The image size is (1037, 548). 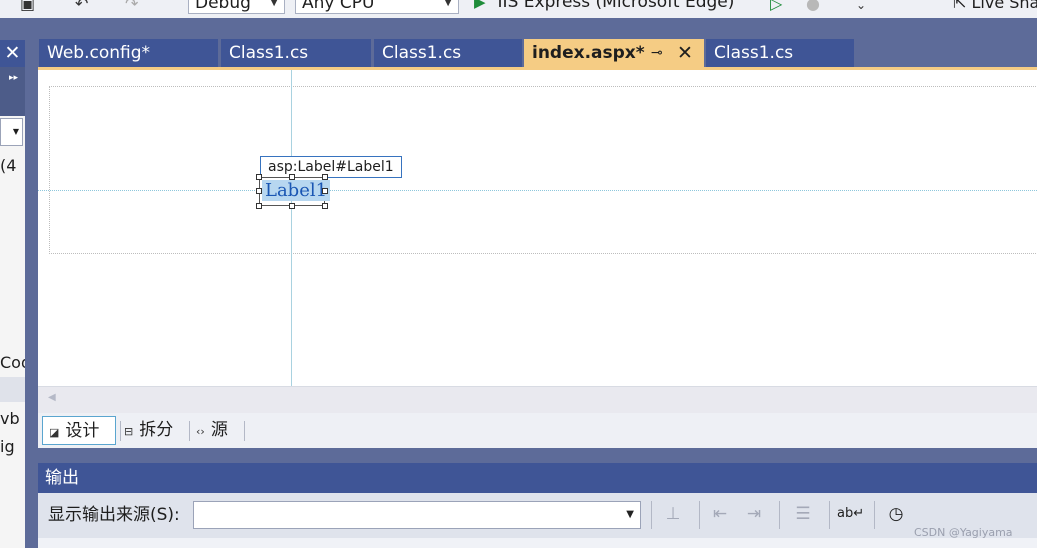 What do you see at coordinates (776, 6) in the screenshot?
I see `start-without-debugging-icon: ▷` at bounding box center [776, 6].